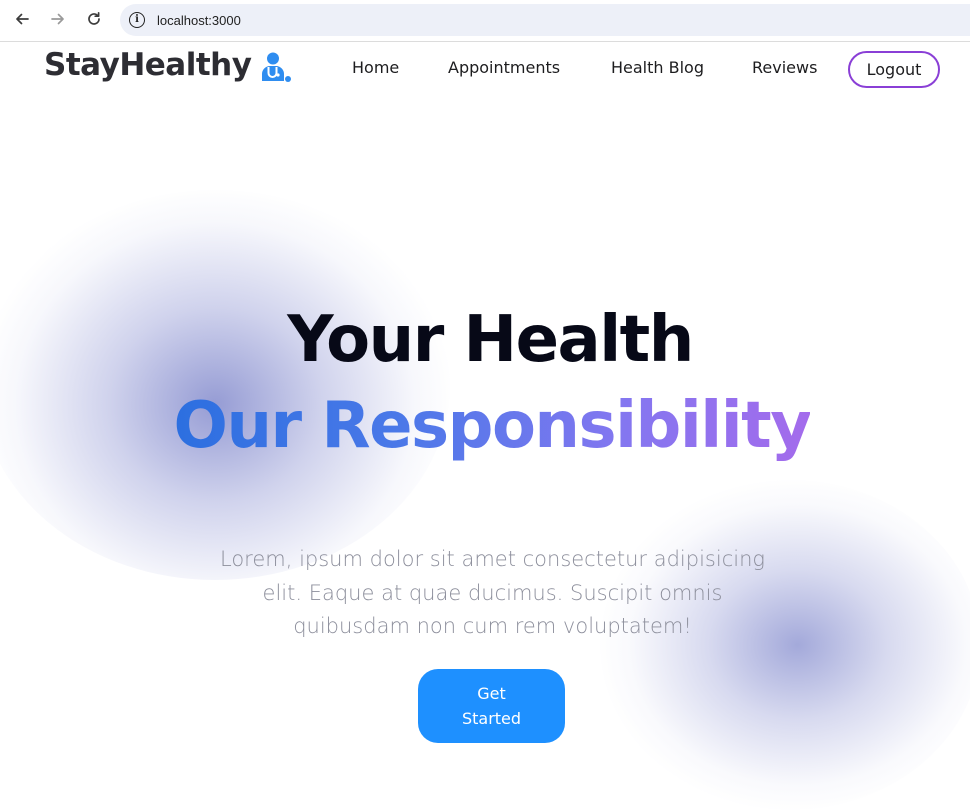 The image size is (970, 810). What do you see at coordinates (148, 65) in the screenshot?
I see `logo-text: StayHealthy` at bounding box center [148, 65].